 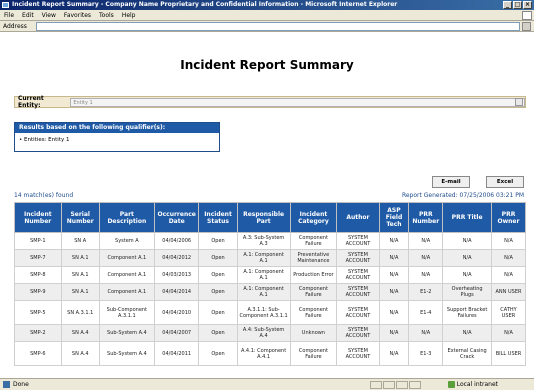 I want to click on cell-responsible-part: A.3: Sub-System A.3, so click(x=263, y=241).